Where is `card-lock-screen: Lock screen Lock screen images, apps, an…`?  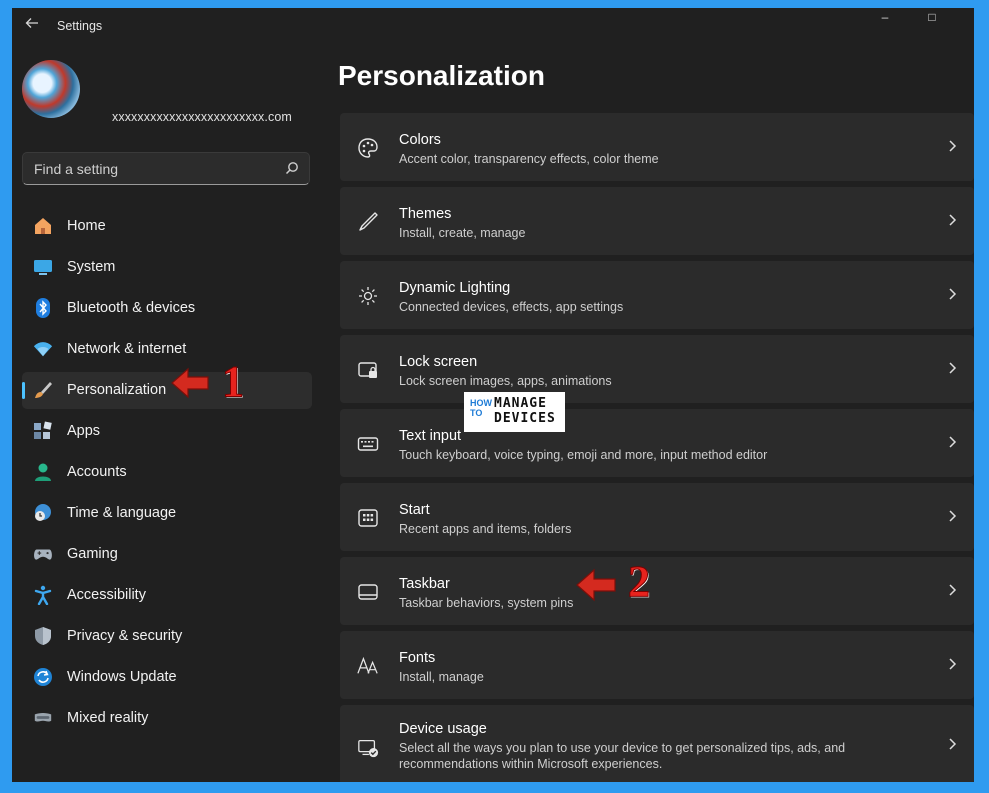 card-lock-screen: Lock screen Lock screen images, apps, an… is located at coordinates (657, 369).